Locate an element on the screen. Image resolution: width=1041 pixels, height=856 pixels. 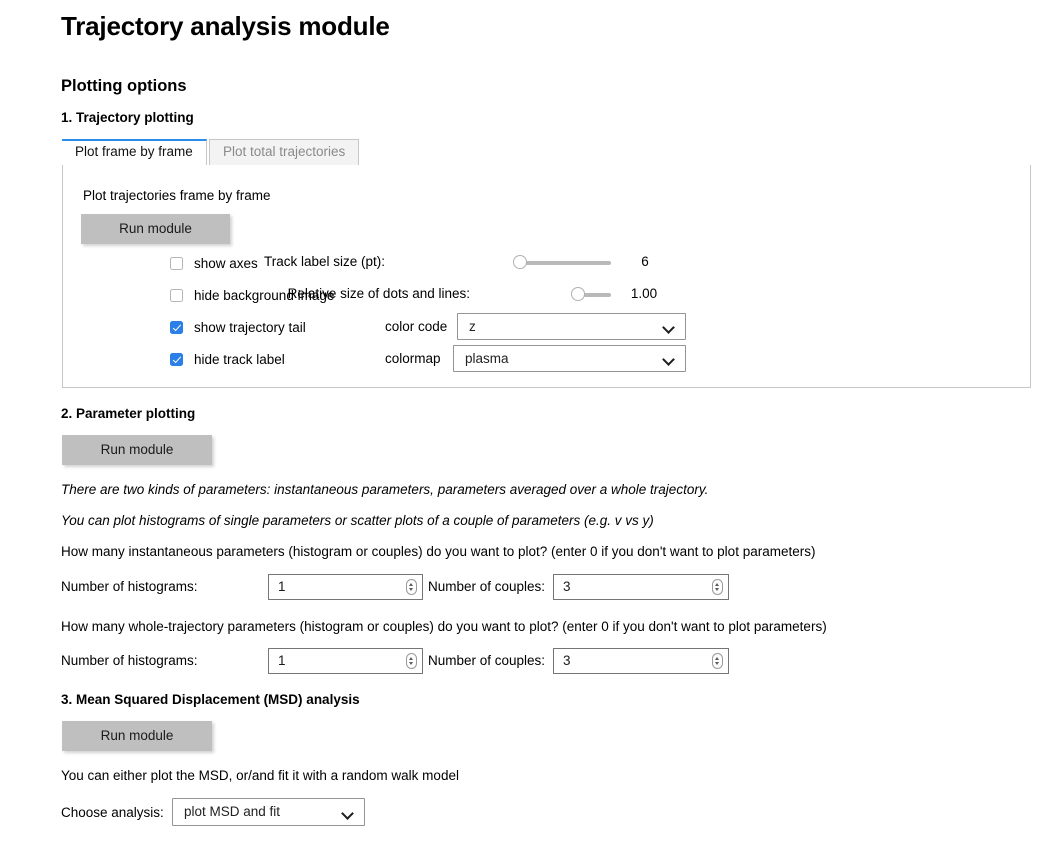
run-module-button-msd: Run module is located at coordinates (137, 736).